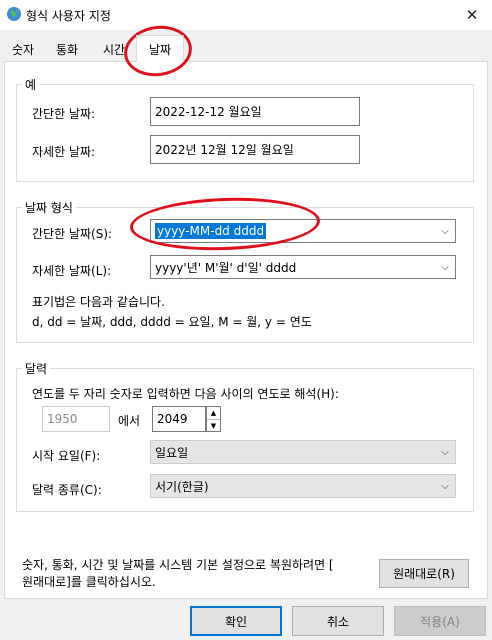  Describe the element at coordinates (14, 14) in the screenshot. I see `globe-icon` at that location.